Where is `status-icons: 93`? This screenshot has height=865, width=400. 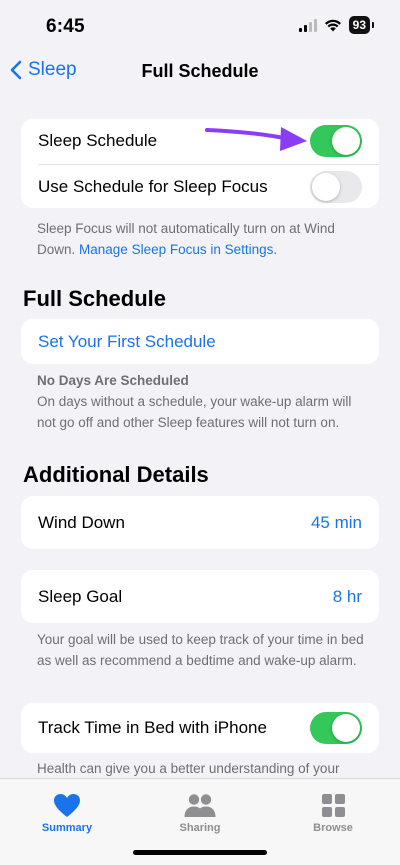 status-icons: 93 is located at coordinates (336, 25).